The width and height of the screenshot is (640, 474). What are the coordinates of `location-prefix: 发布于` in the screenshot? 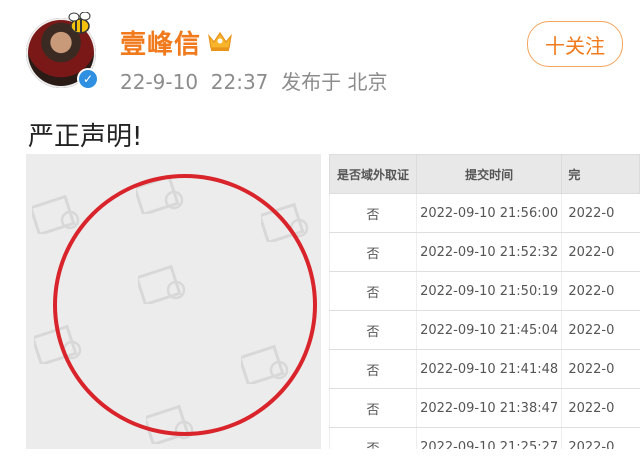 It's located at (311, 82).